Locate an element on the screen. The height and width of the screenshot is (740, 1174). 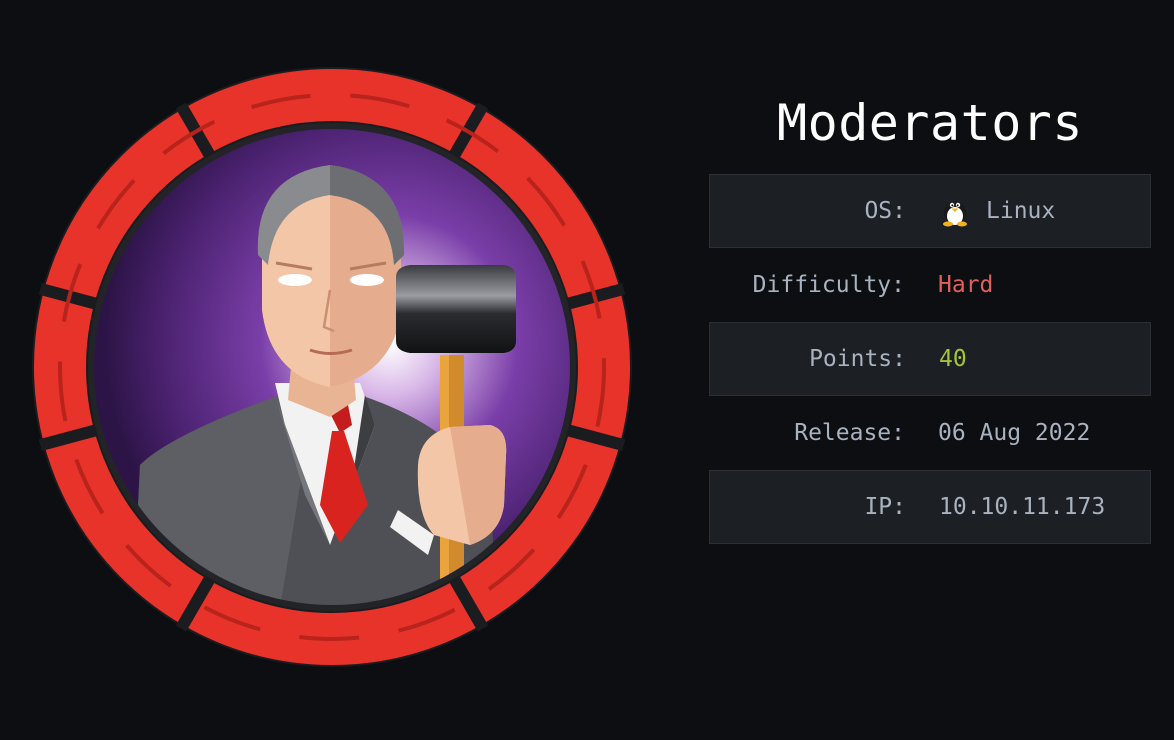
machine-name: Moderators is located at coordinates (930, 123).